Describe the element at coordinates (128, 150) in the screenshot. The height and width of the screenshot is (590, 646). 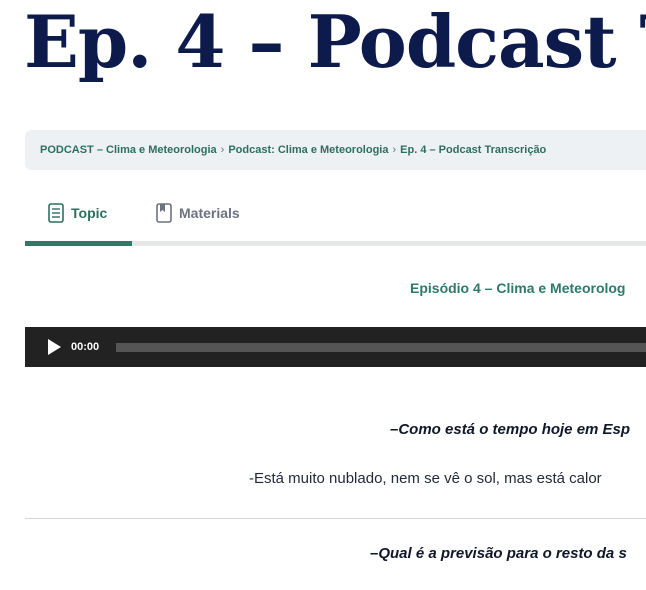
I see `breadcrumb-item-course: PODCAST – Clima e Meteorologia` at that location.